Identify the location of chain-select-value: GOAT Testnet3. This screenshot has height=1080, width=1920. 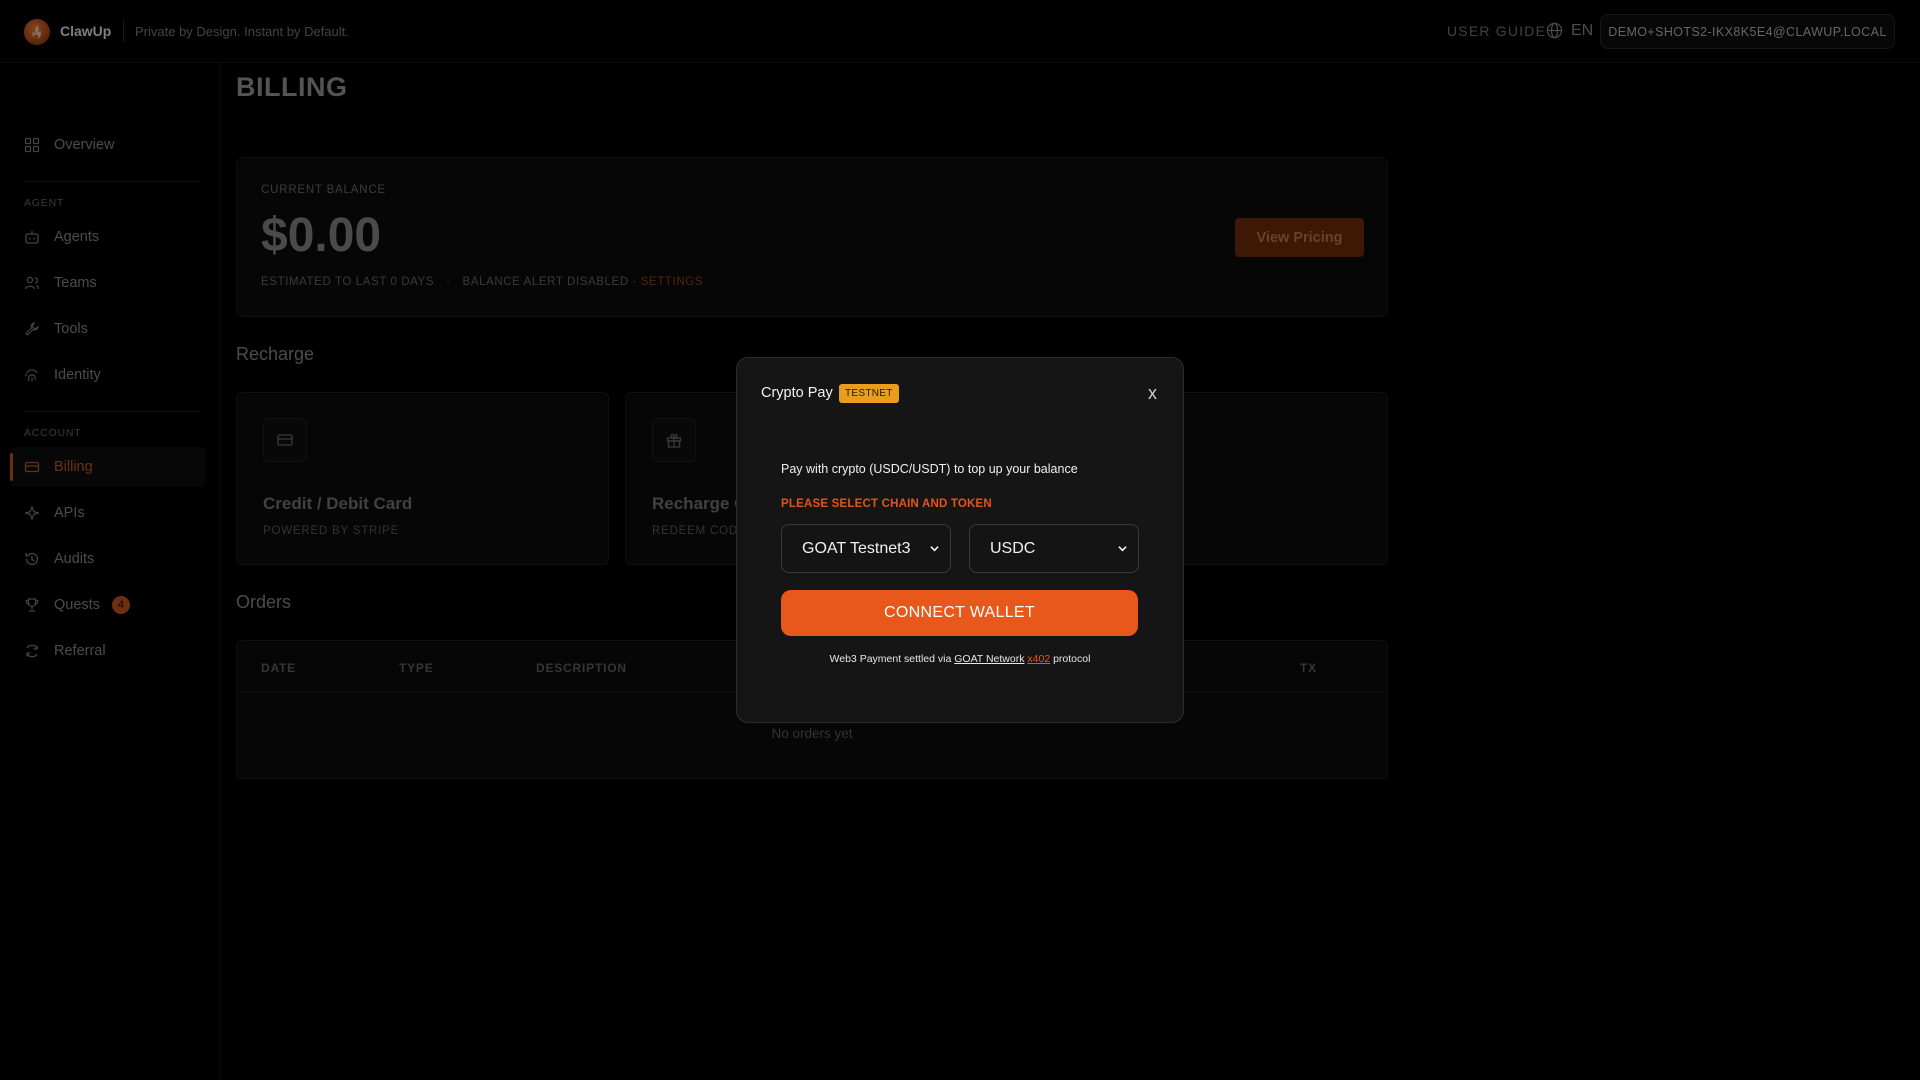
(856, 548).